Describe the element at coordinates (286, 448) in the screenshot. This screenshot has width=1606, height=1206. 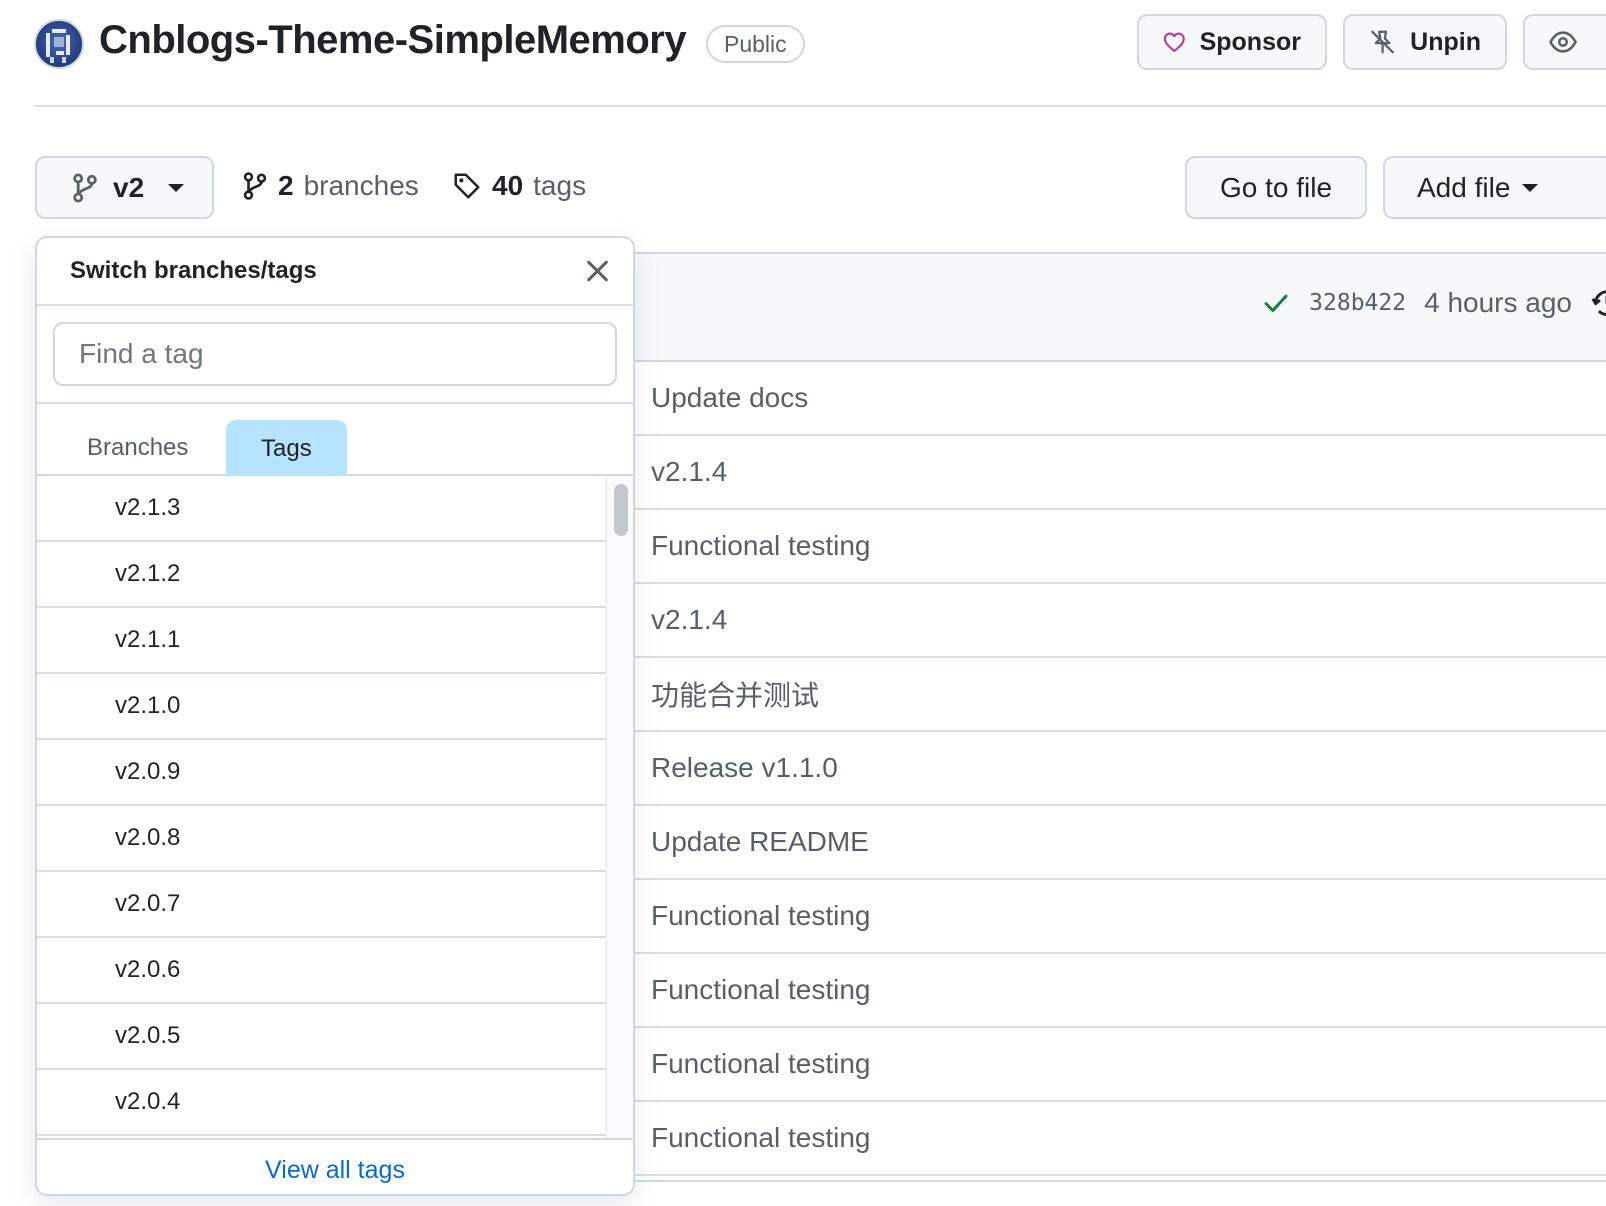
I see `tab-tags: Tags` at that location.